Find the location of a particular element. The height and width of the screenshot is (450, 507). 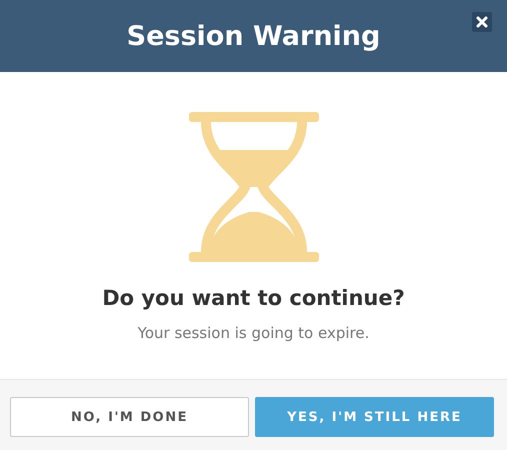

decline-button: NO, I'M DONE is located at coordinates (129, 417).